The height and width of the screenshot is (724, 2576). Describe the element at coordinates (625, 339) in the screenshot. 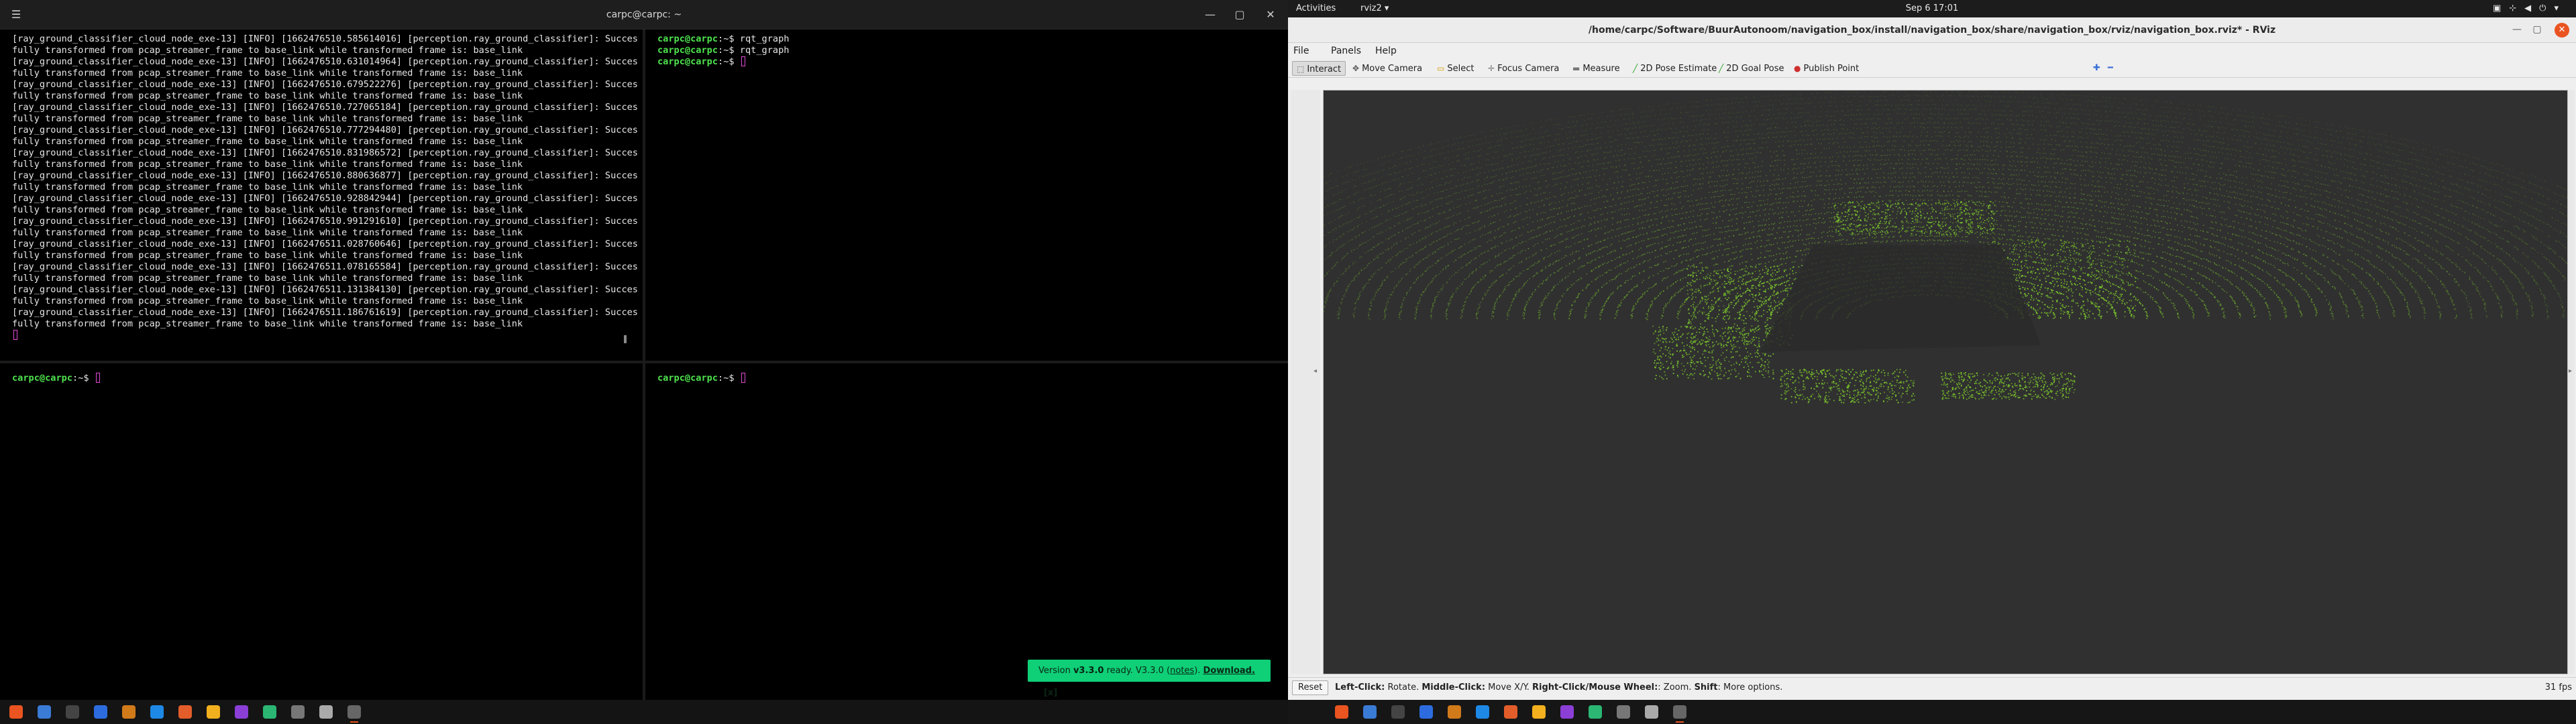

I see `scrollbar` at that location.